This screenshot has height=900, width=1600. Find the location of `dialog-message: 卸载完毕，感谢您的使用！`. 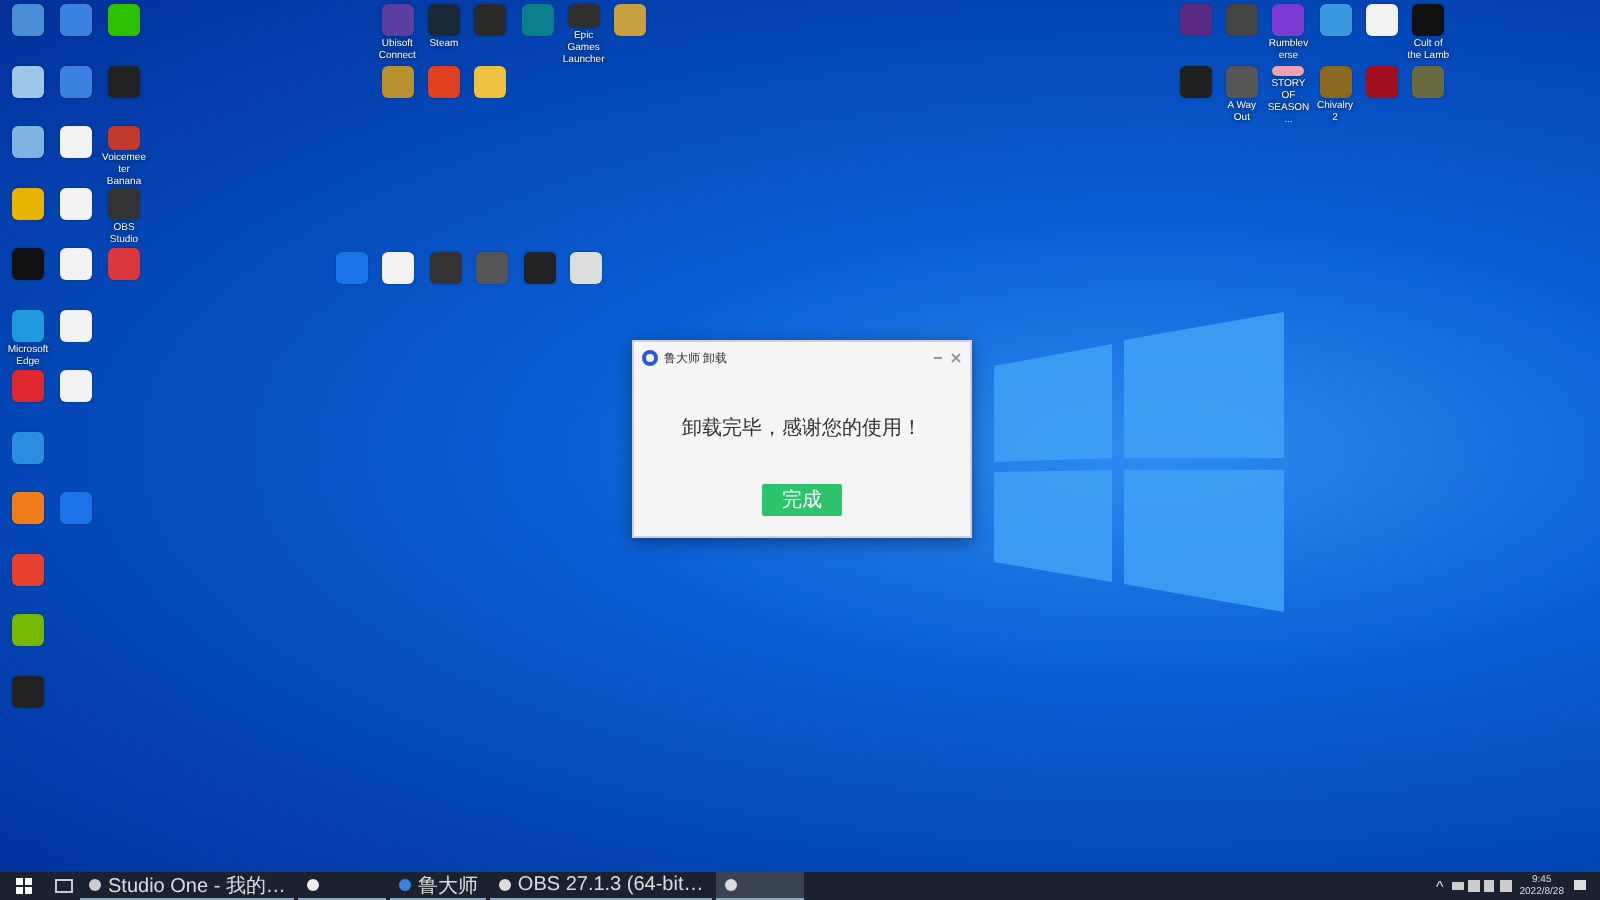

dialog-message: 卸载完毕，感谢您的使用！ is located at coordinates (802, 428).